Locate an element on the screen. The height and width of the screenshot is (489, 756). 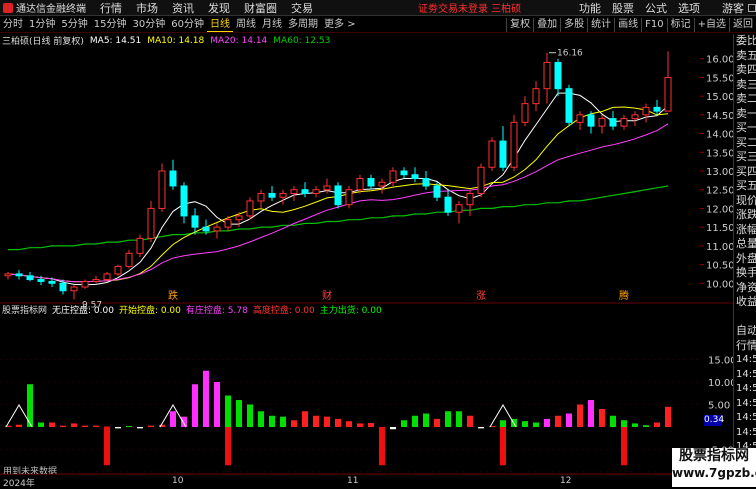
stock-label: 三柏硕(日线 前复权) is located at coordinates (42, 40).